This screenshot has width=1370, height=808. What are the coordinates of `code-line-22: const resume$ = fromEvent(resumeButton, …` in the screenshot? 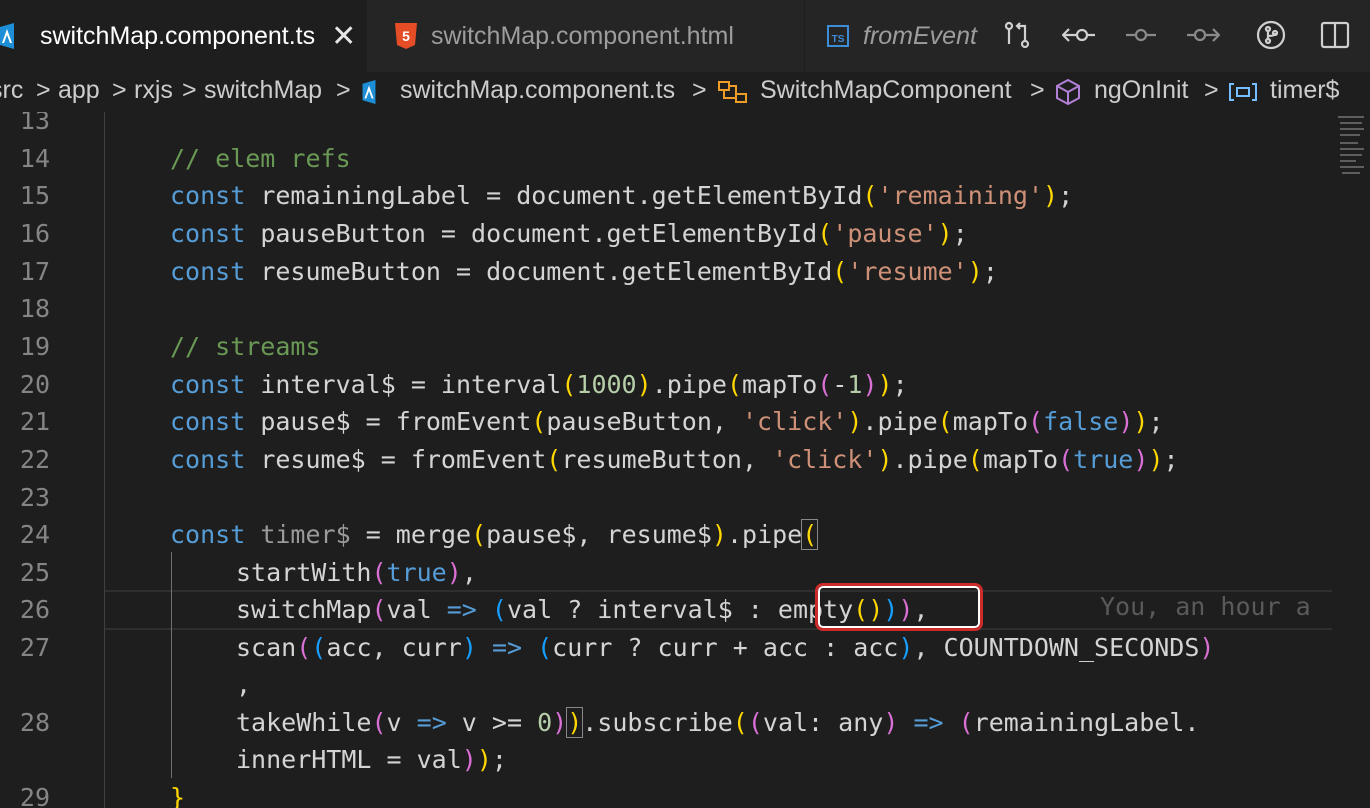 It's located at (674, 459).